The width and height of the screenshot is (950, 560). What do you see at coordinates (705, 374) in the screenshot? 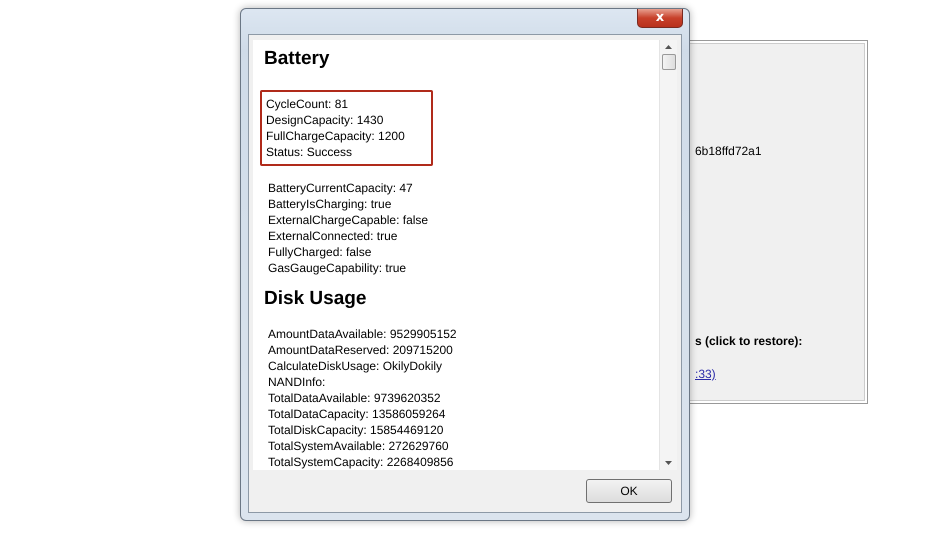
I see `restore-link: :33)` at bounding box center [705, 374].